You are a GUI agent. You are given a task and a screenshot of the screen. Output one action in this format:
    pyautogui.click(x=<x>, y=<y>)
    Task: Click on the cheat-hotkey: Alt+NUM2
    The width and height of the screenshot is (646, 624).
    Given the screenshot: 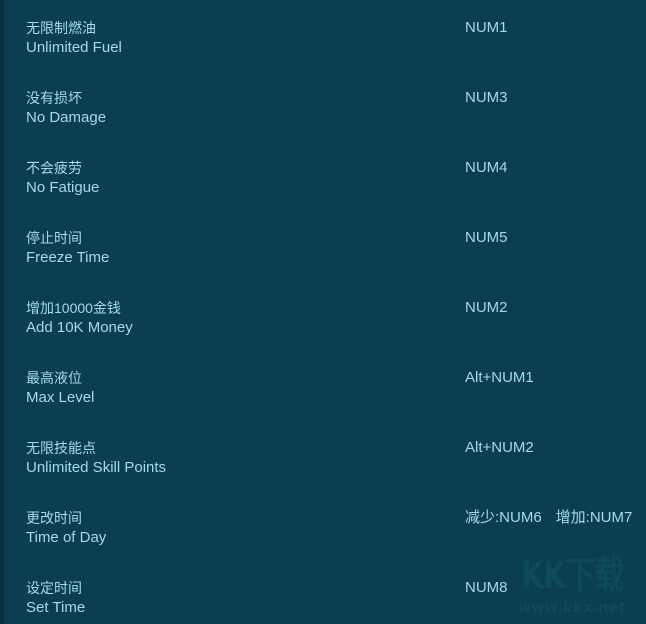 What is the action you would take?
    pyautogui.click(x=499, y=448)
    